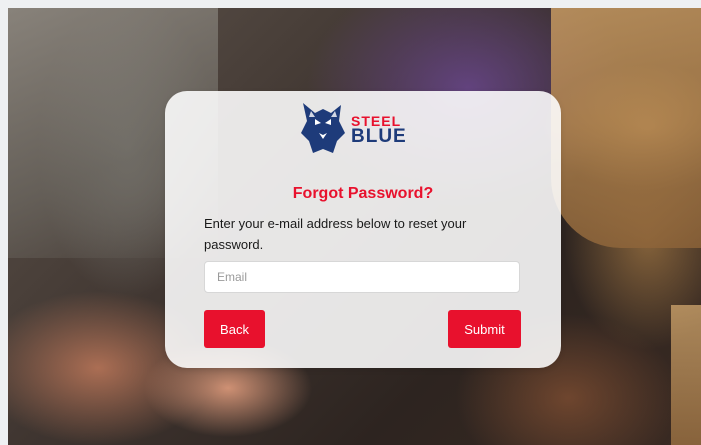 Image resolution: width=701 pixels, height=445 pixels. Describe the element at coordinates (626, 128) in the screenshot. I see `background-boot` at that location.